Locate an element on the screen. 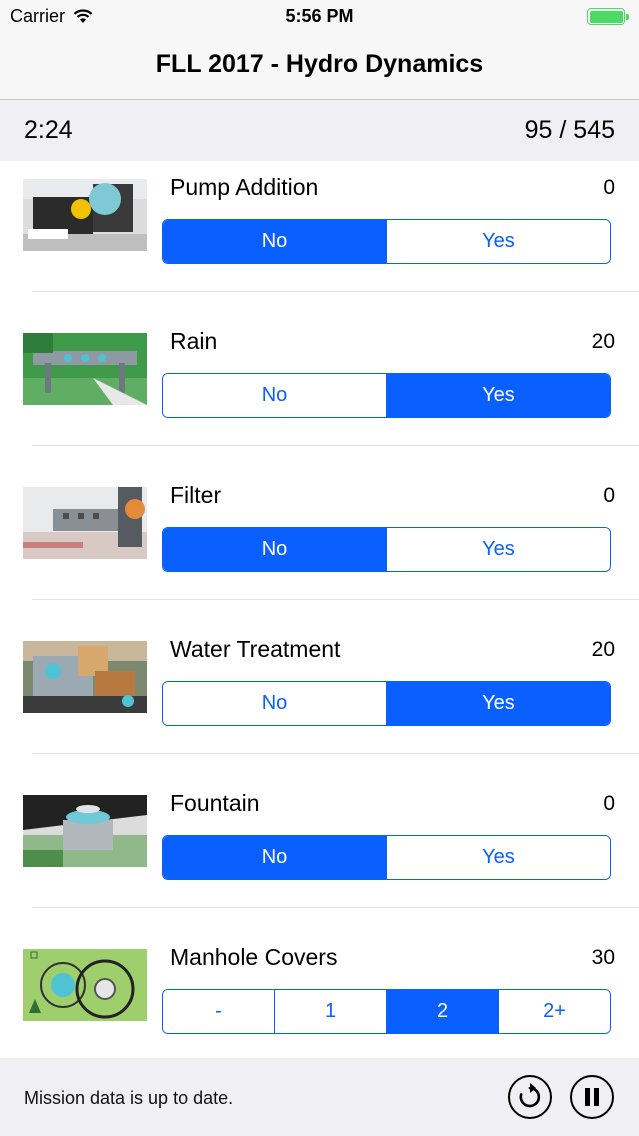 Image resolution: width=639 pixels, height=1136 pixels. reset-icon is located at coordinates (530, 1095).